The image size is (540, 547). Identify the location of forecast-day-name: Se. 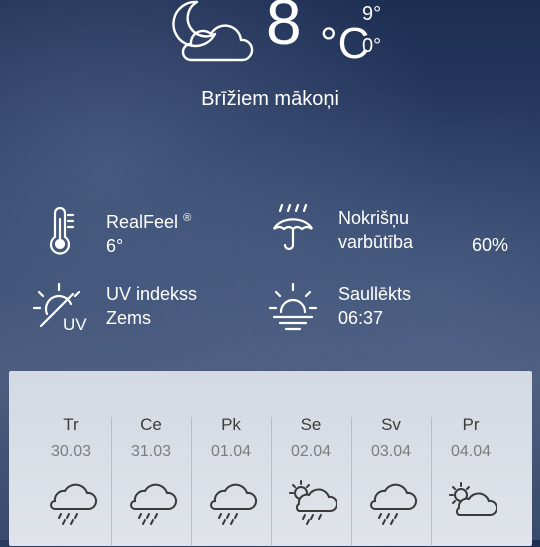
(311, 424).